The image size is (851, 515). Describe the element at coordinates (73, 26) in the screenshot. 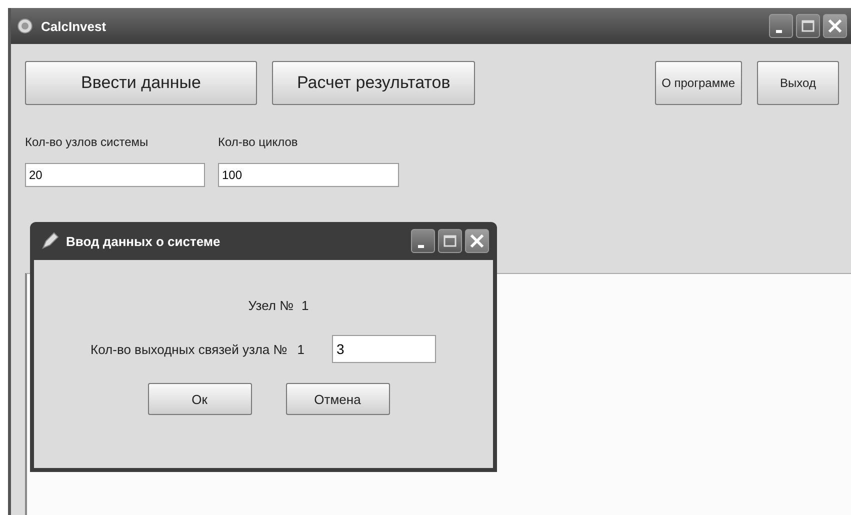

I see `window-title: CalcInvest` at that location.